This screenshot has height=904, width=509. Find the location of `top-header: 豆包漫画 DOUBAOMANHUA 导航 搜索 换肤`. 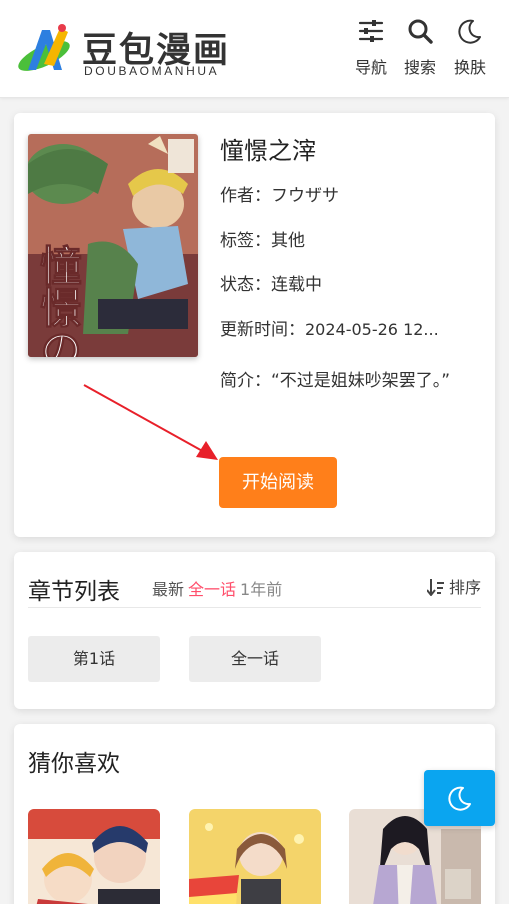

top-header: 豆包漫画 DOUBAOMANHUA 导航 搜索 换肤 is located at coordinates (254, 49).